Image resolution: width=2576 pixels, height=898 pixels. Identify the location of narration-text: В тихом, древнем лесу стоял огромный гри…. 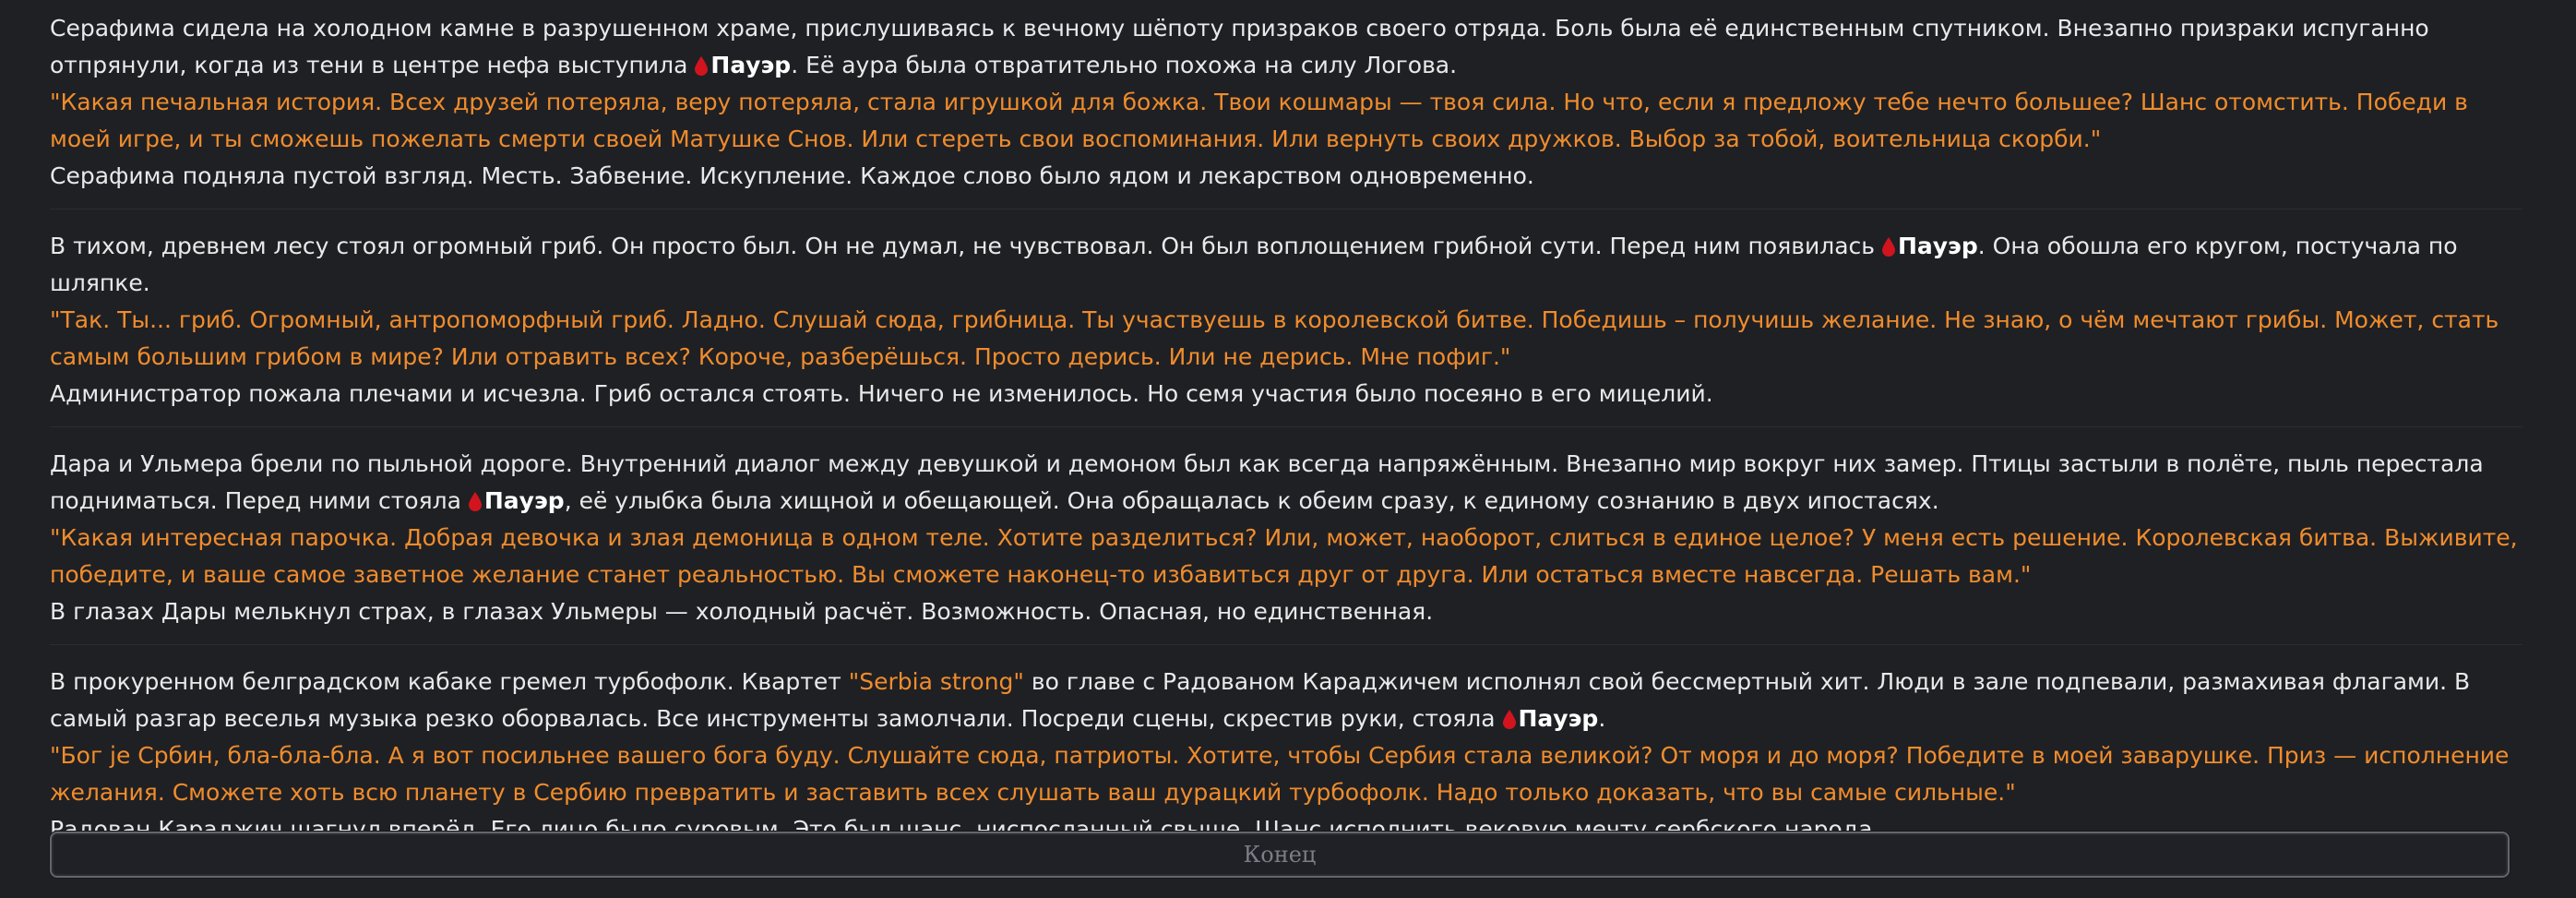
(966, 246).